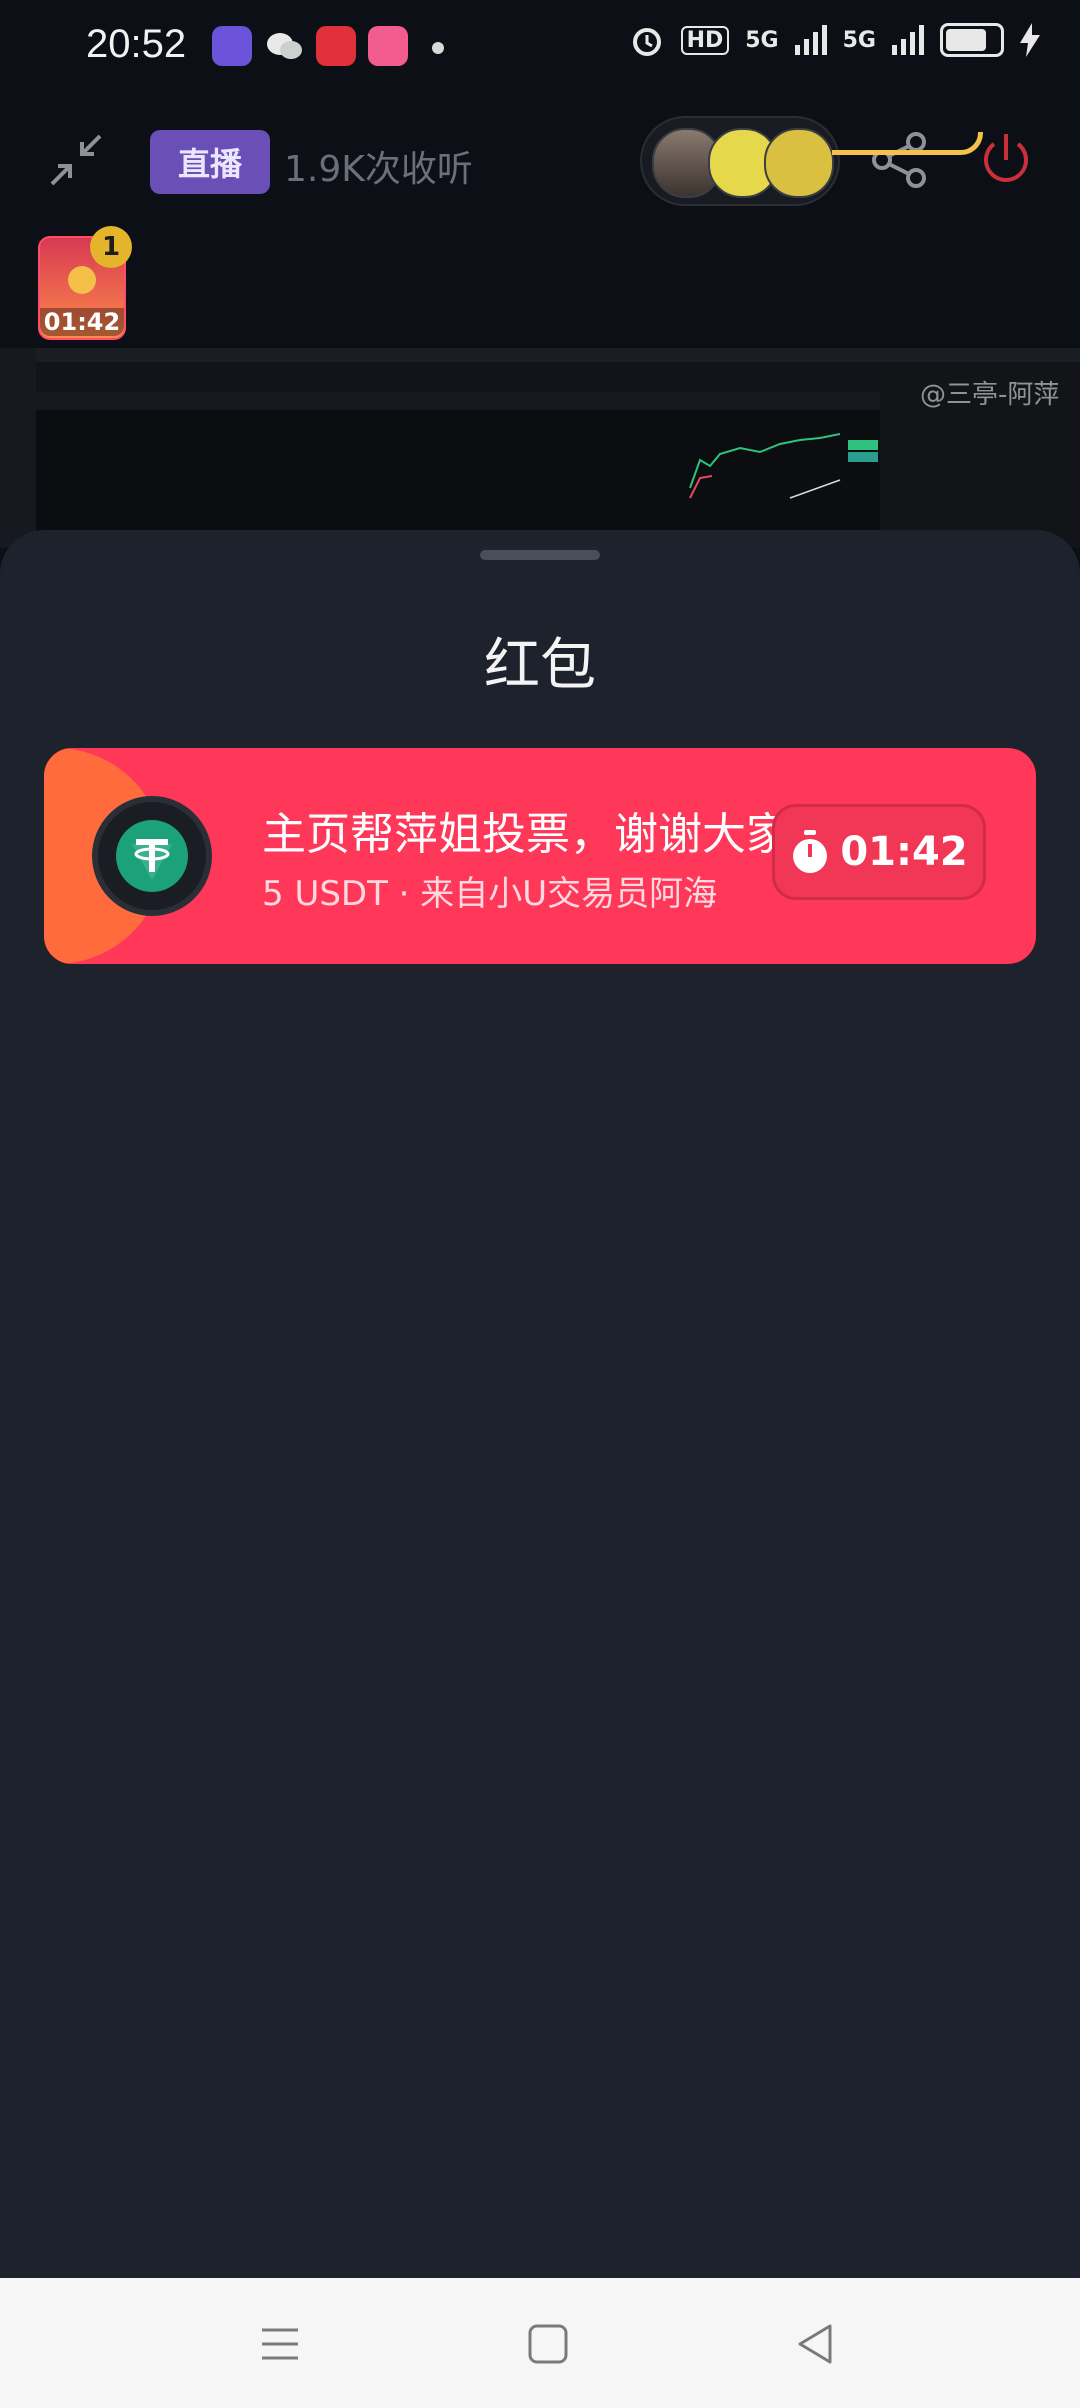 The height and width of the screenshot is (2408, 1080). Describe the element at coordinates (799, 163) in the screenshot. I see `avatar` at that location.